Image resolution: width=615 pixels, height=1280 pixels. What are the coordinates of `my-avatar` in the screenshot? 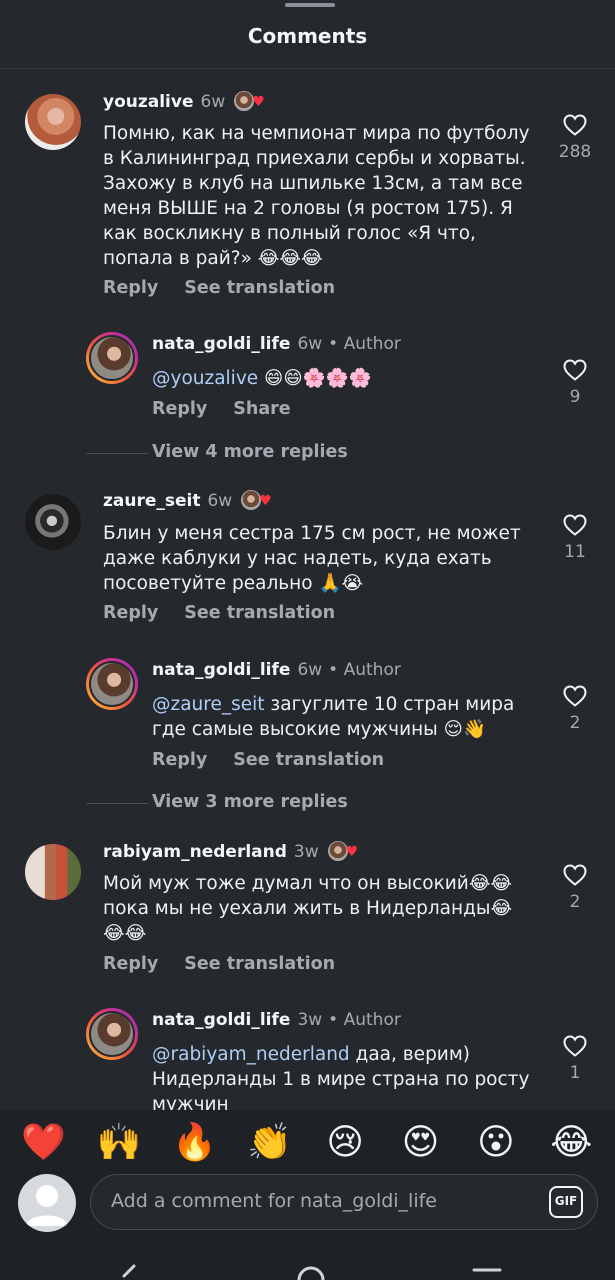 It's located at (47, 1203).